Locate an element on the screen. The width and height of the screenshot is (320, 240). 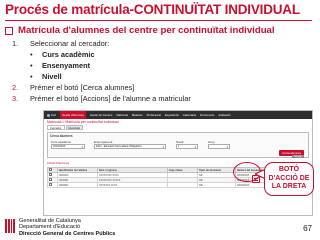
callout-line: D'ACCIÓ DE is located at coordinates (289, 178).